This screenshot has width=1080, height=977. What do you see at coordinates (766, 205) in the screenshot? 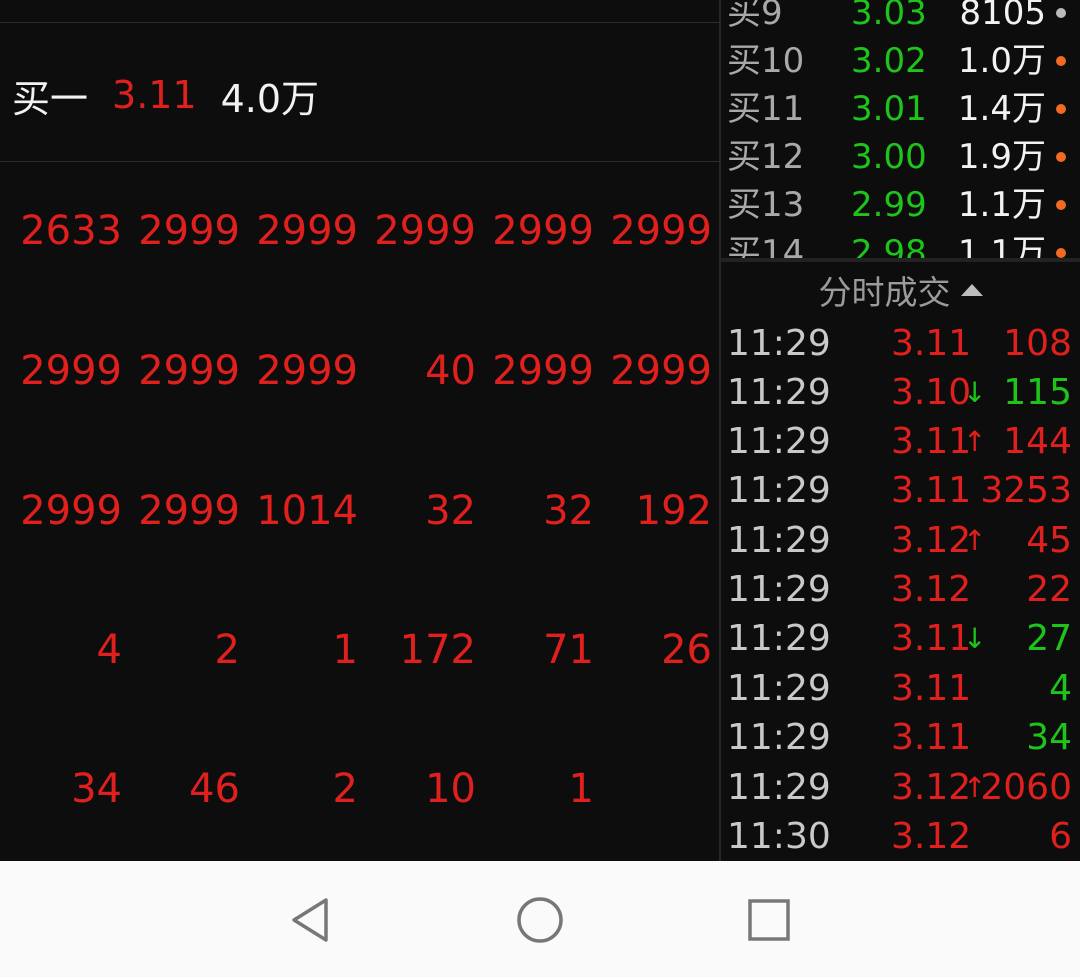
I see `level-label: 买13` at bounding box center [766, 205].